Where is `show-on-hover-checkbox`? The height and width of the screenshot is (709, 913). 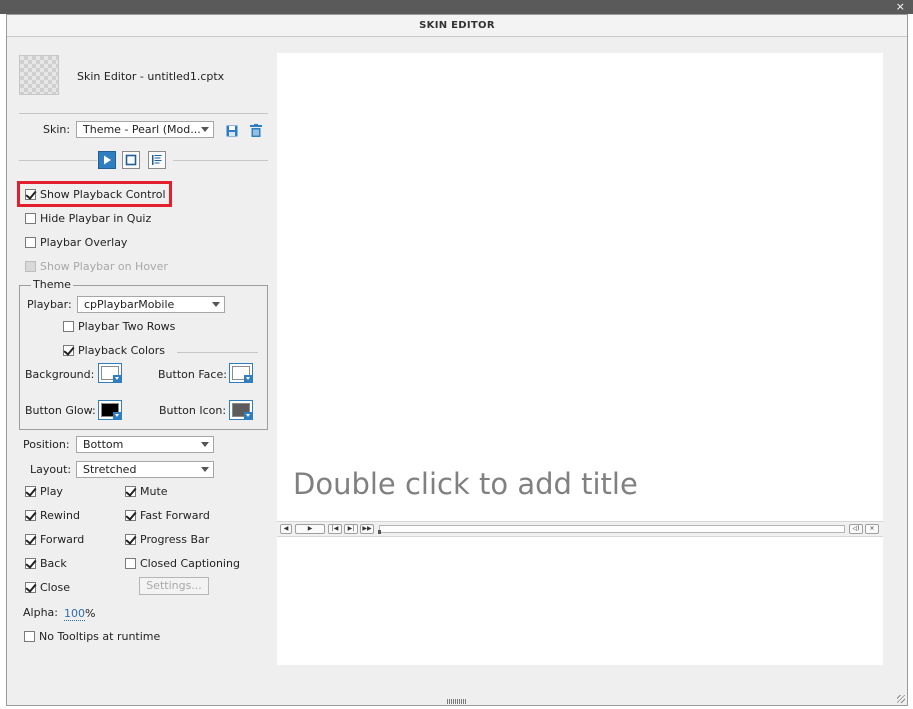
show-on-hover-checkbox is located at coordinates (30, 266).